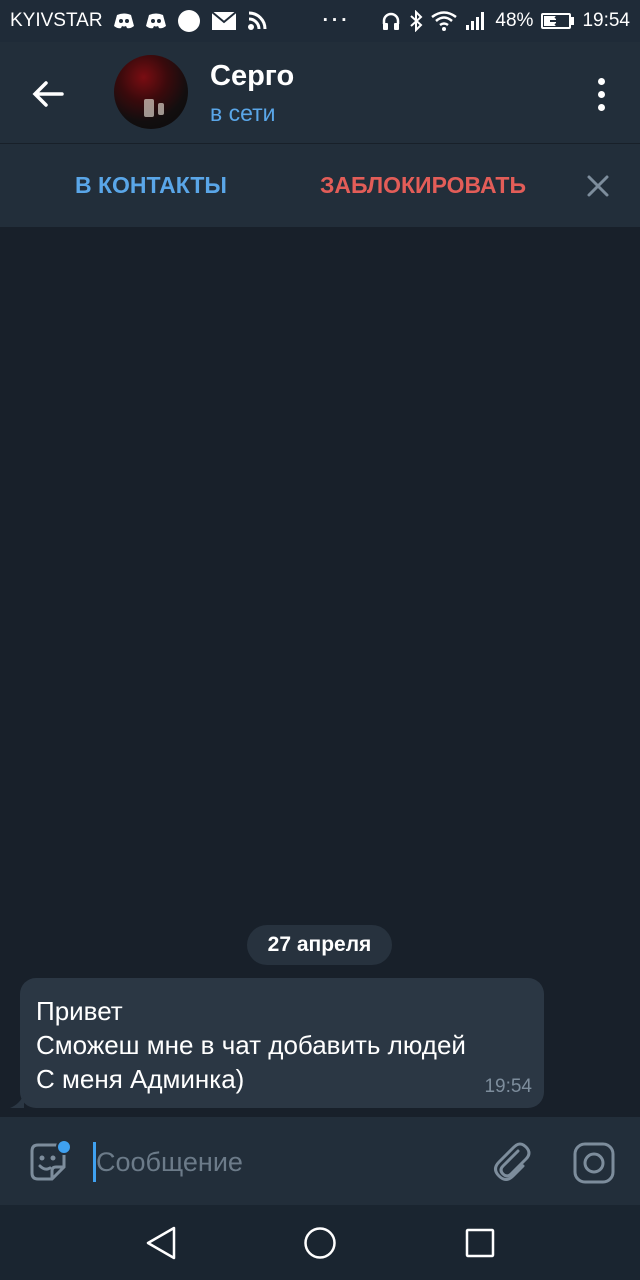  I want to click on add-contact-button: В КОНТАКТЫ, so click(151, 185).